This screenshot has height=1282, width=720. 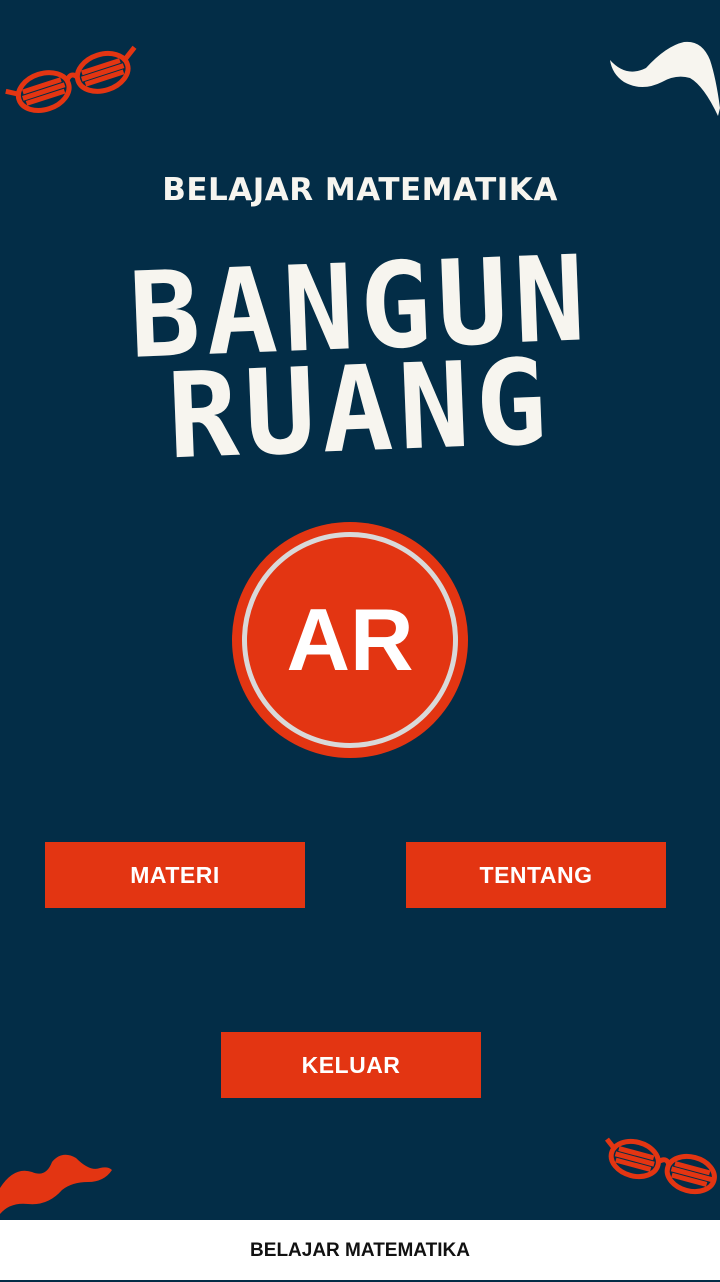 I want to click on ar-badge-label: AR, so click(x=350, y=639).